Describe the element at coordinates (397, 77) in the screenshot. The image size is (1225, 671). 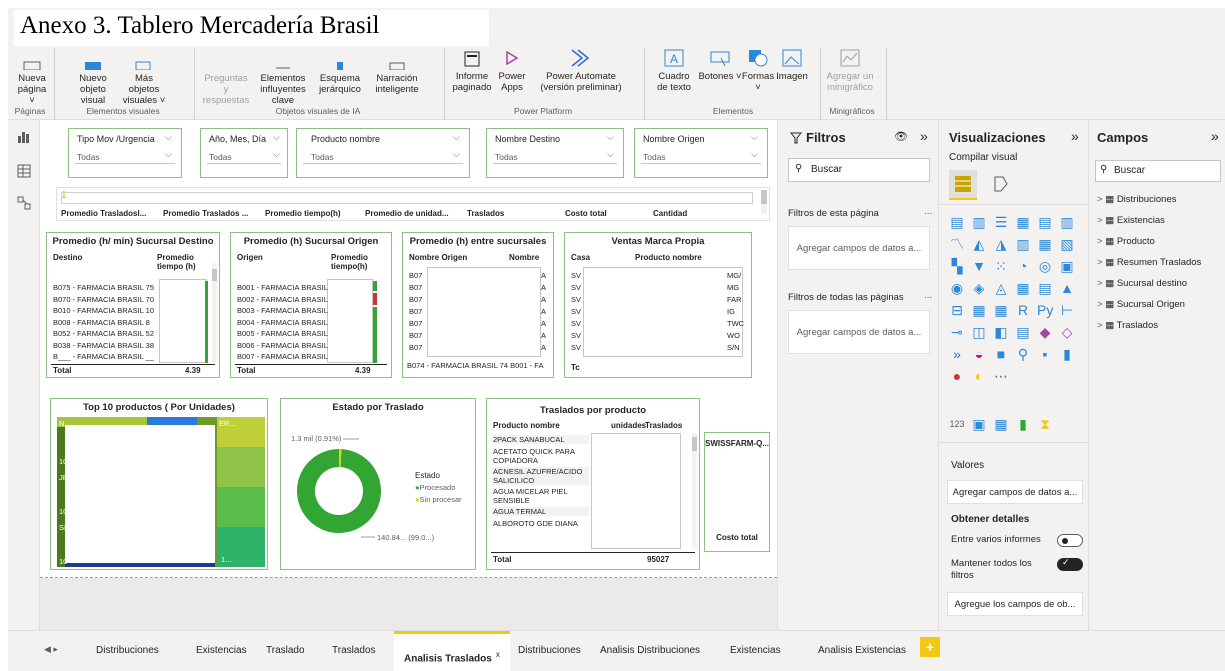
I see `smart-narrative-button: Narración inteligente` at that location.